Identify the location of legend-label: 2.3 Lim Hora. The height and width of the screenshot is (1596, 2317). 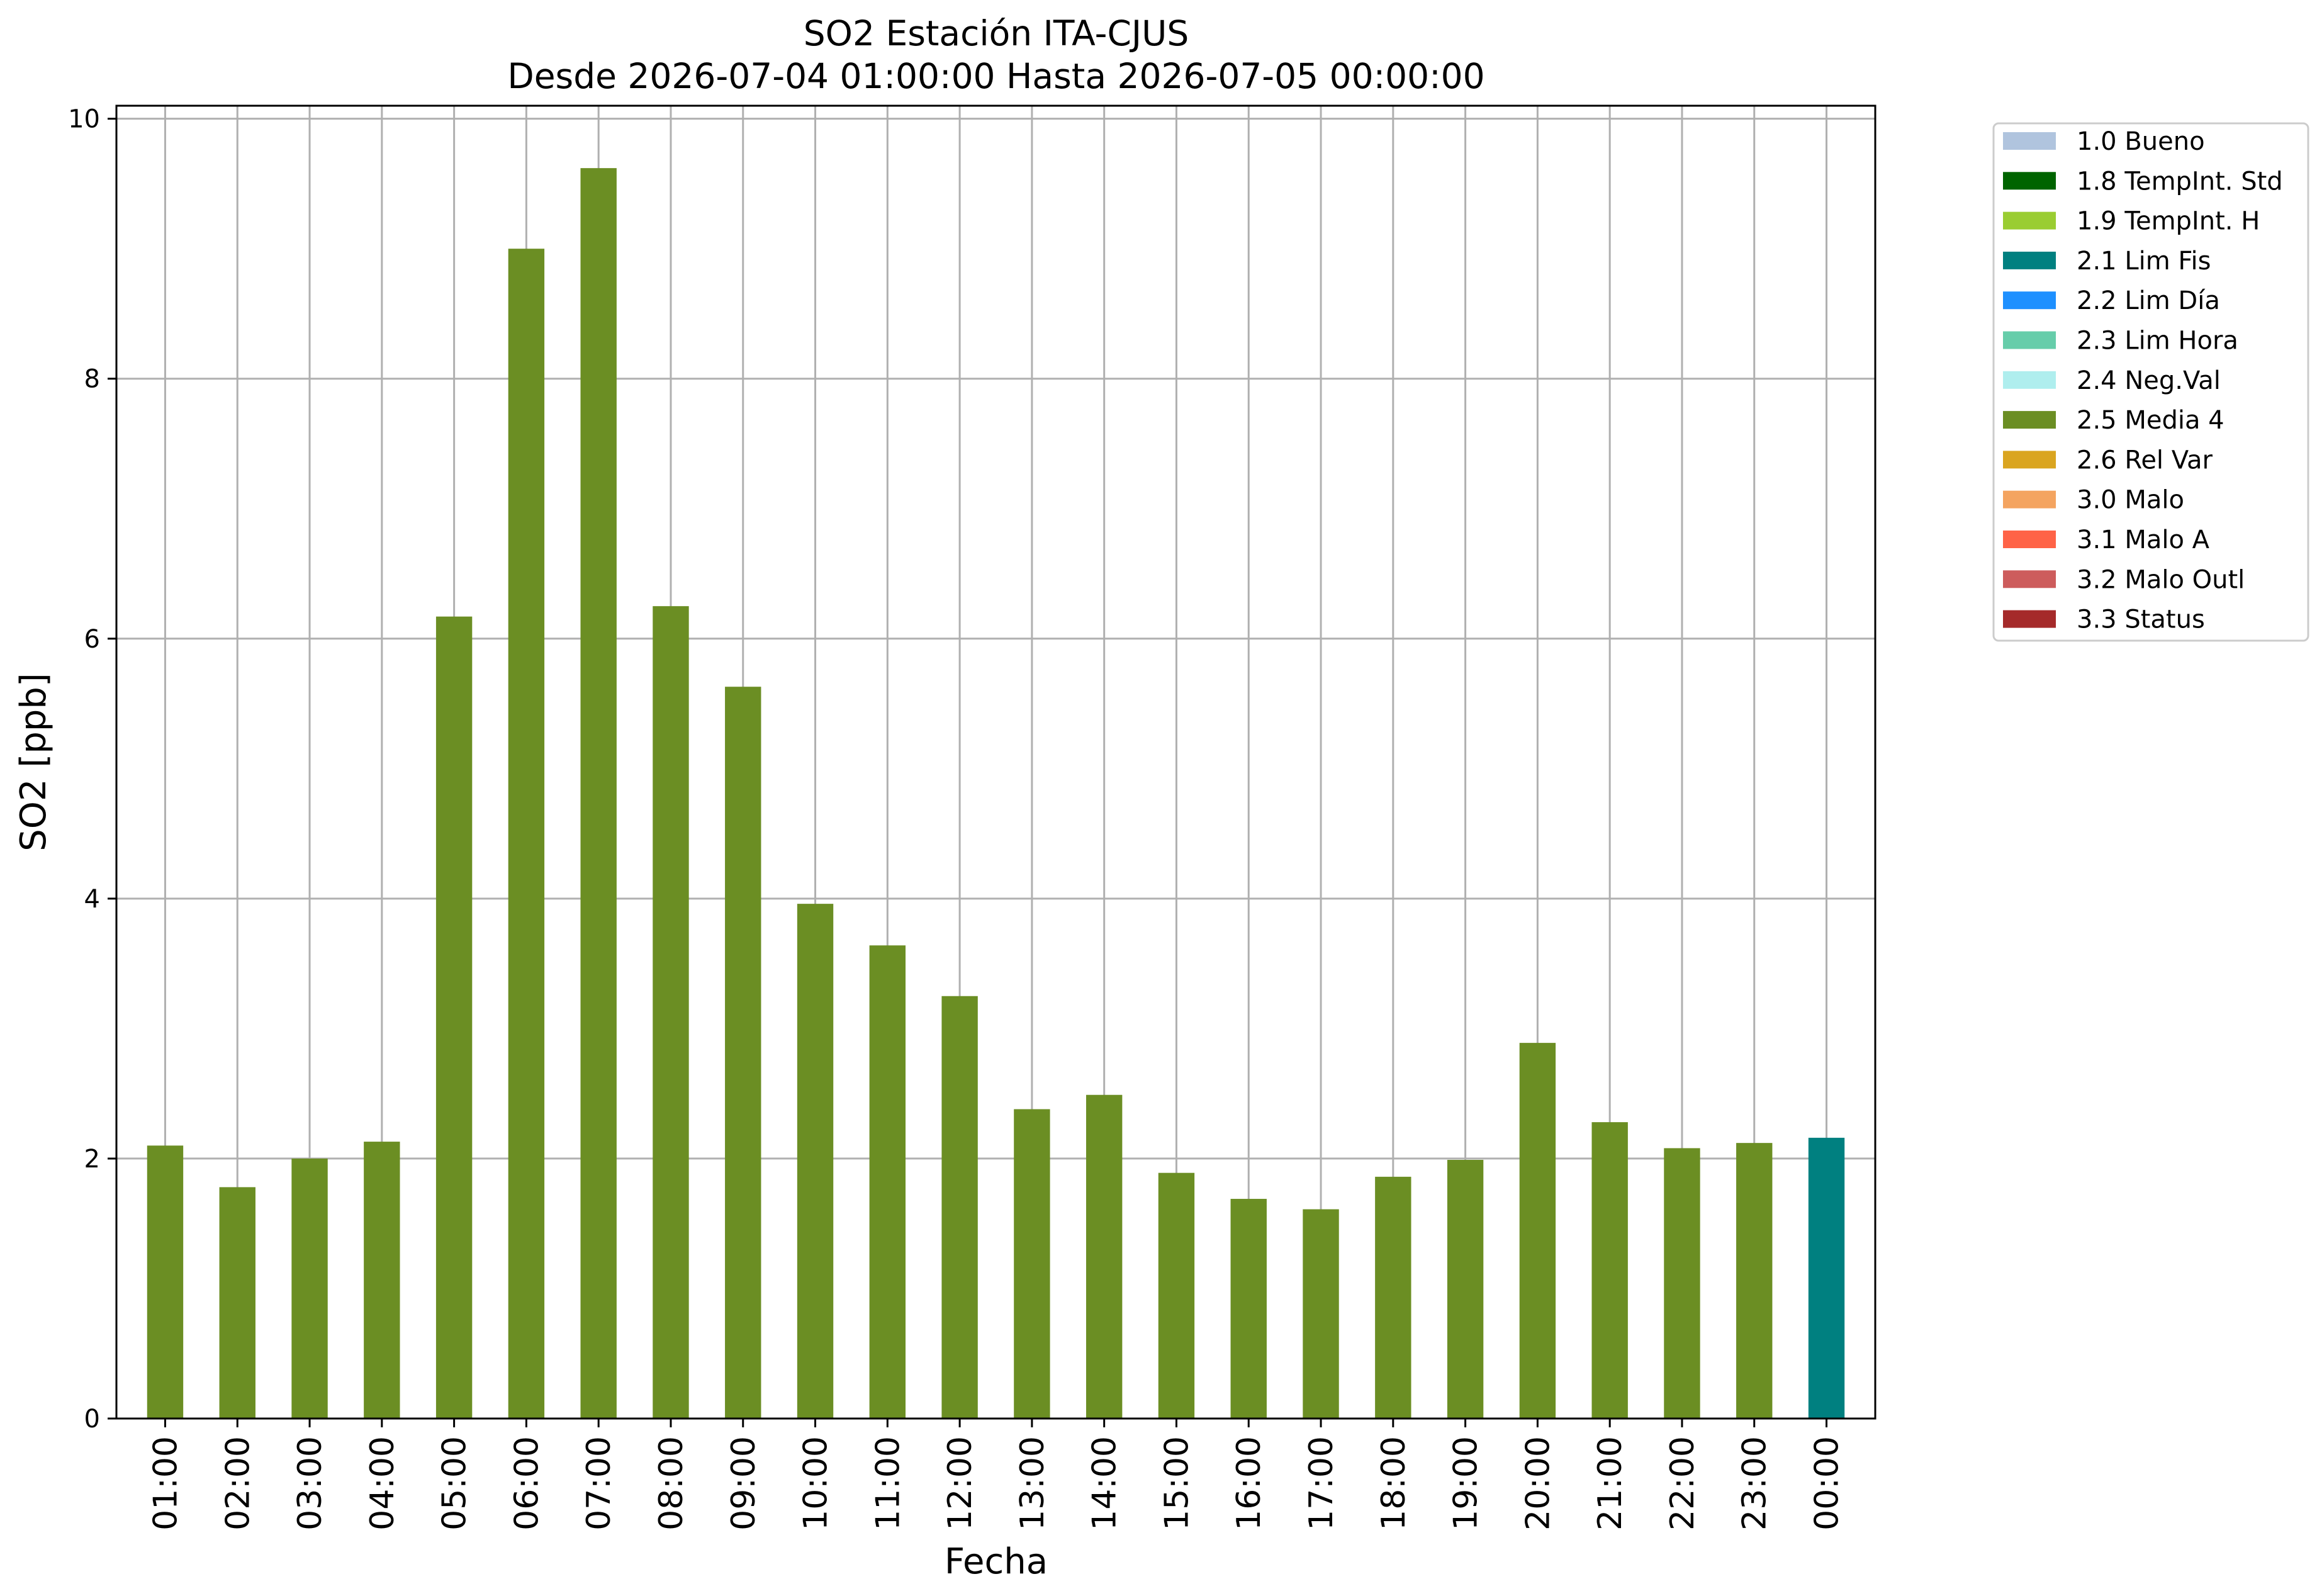
(2157, 341).